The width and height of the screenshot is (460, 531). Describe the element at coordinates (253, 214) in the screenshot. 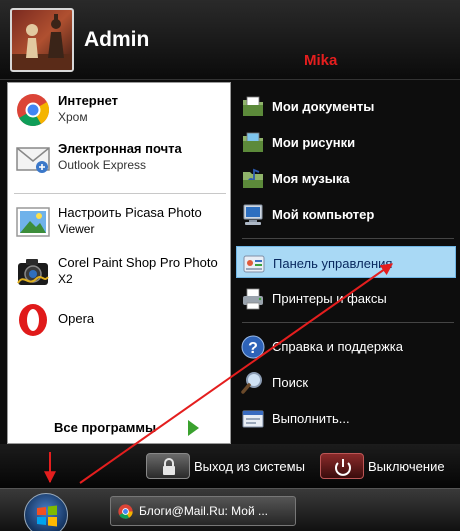

I see `computer-icon` at that location.